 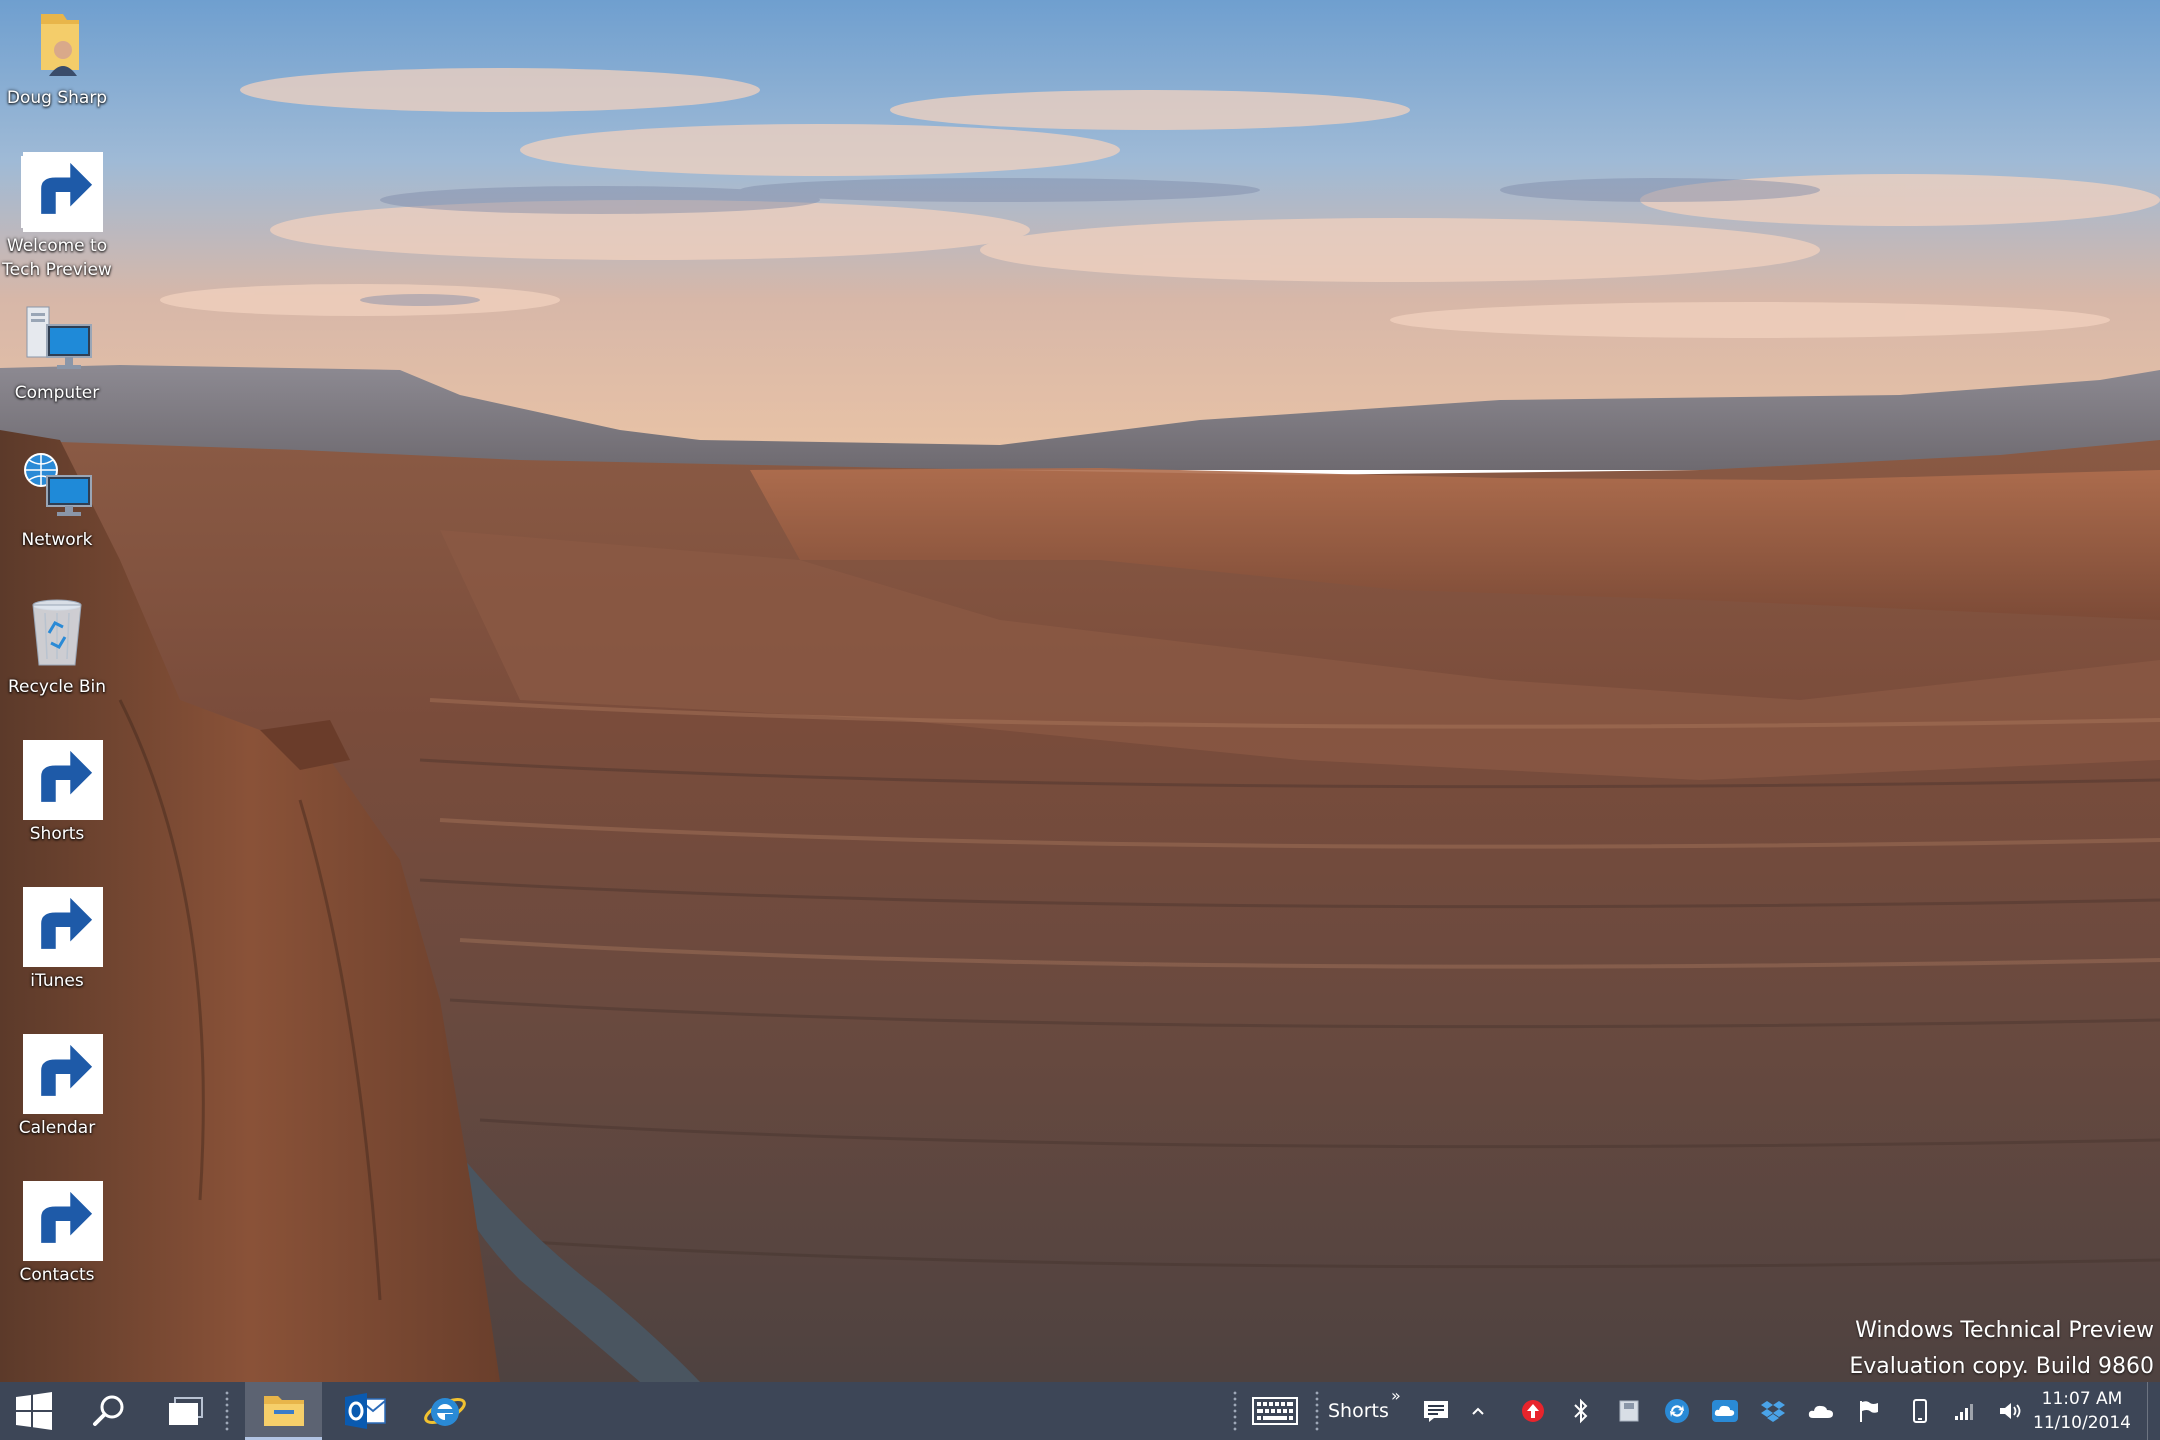 I want to click on desktop-icon-label: Welcome to Tech Preview, so click(x=57, y=258).